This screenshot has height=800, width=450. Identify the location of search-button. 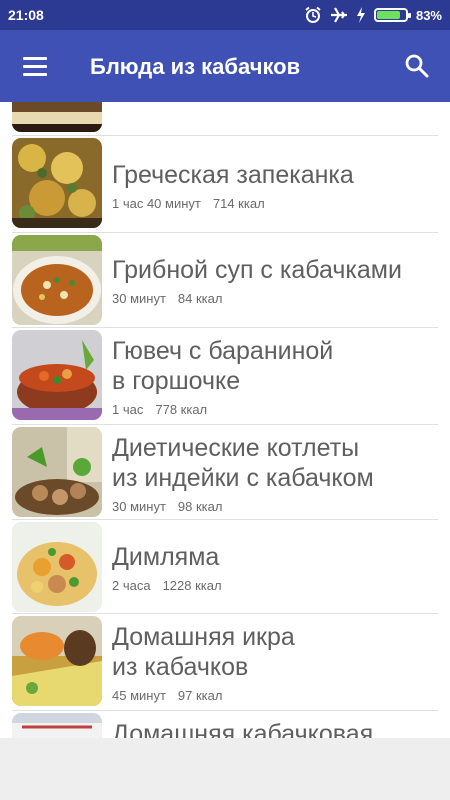
(417, 66).